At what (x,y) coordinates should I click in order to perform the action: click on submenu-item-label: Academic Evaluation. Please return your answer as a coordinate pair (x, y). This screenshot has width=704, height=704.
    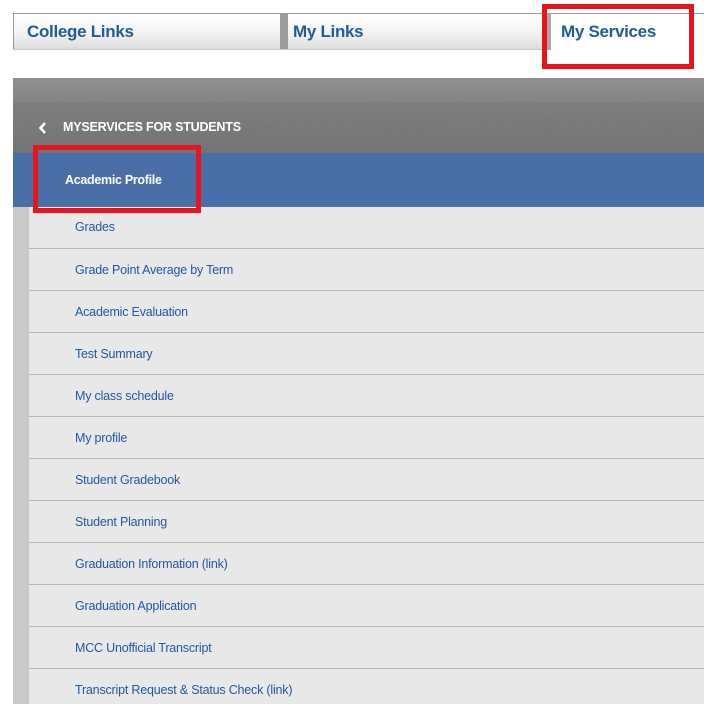
    Looking at the image, I should click on (131, 312).